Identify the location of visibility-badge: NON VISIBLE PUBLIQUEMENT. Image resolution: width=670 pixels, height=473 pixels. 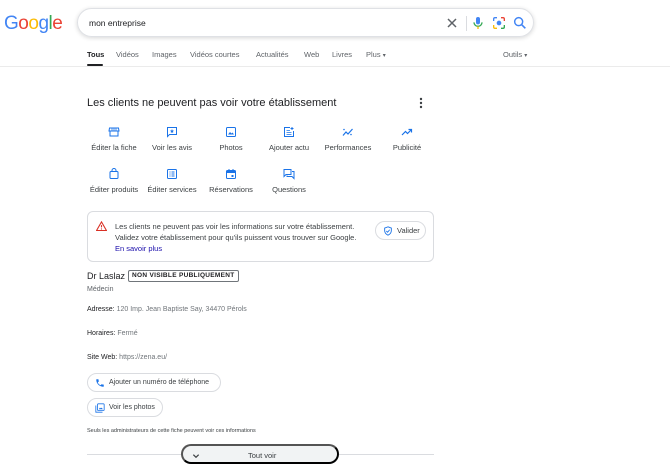
(183, 276).